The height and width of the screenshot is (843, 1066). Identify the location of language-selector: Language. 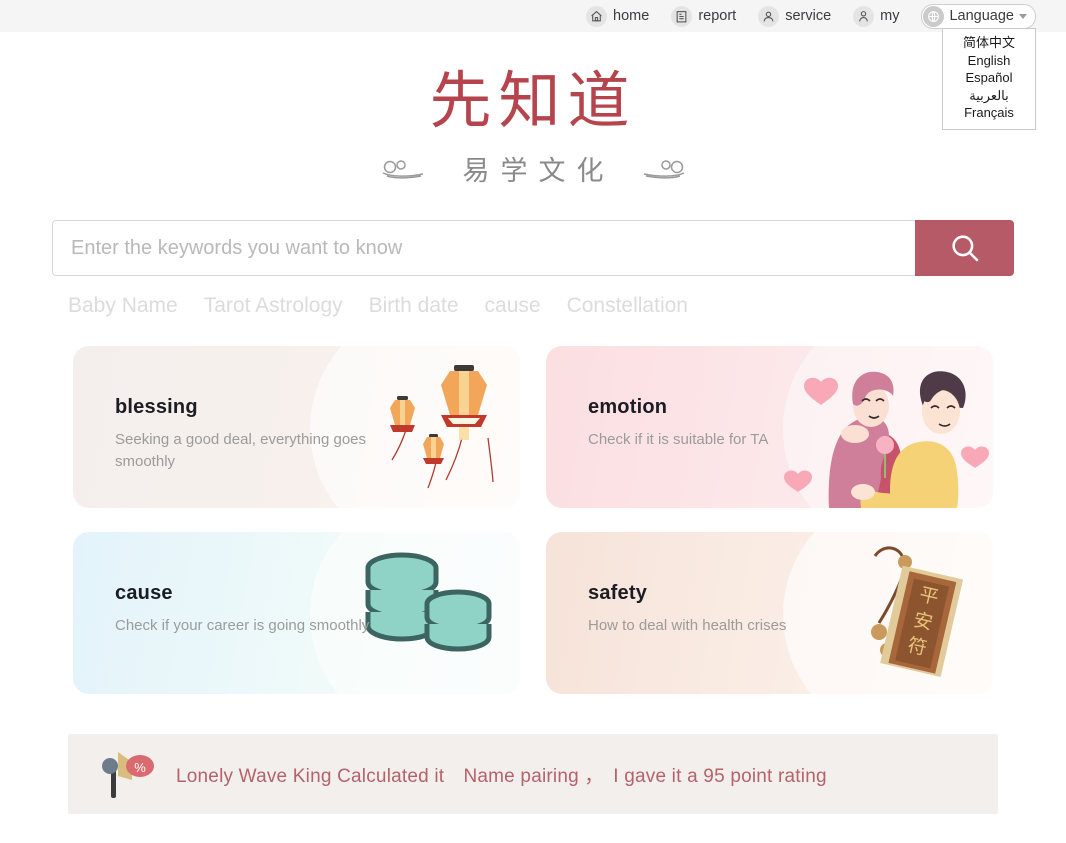
(978, 16).